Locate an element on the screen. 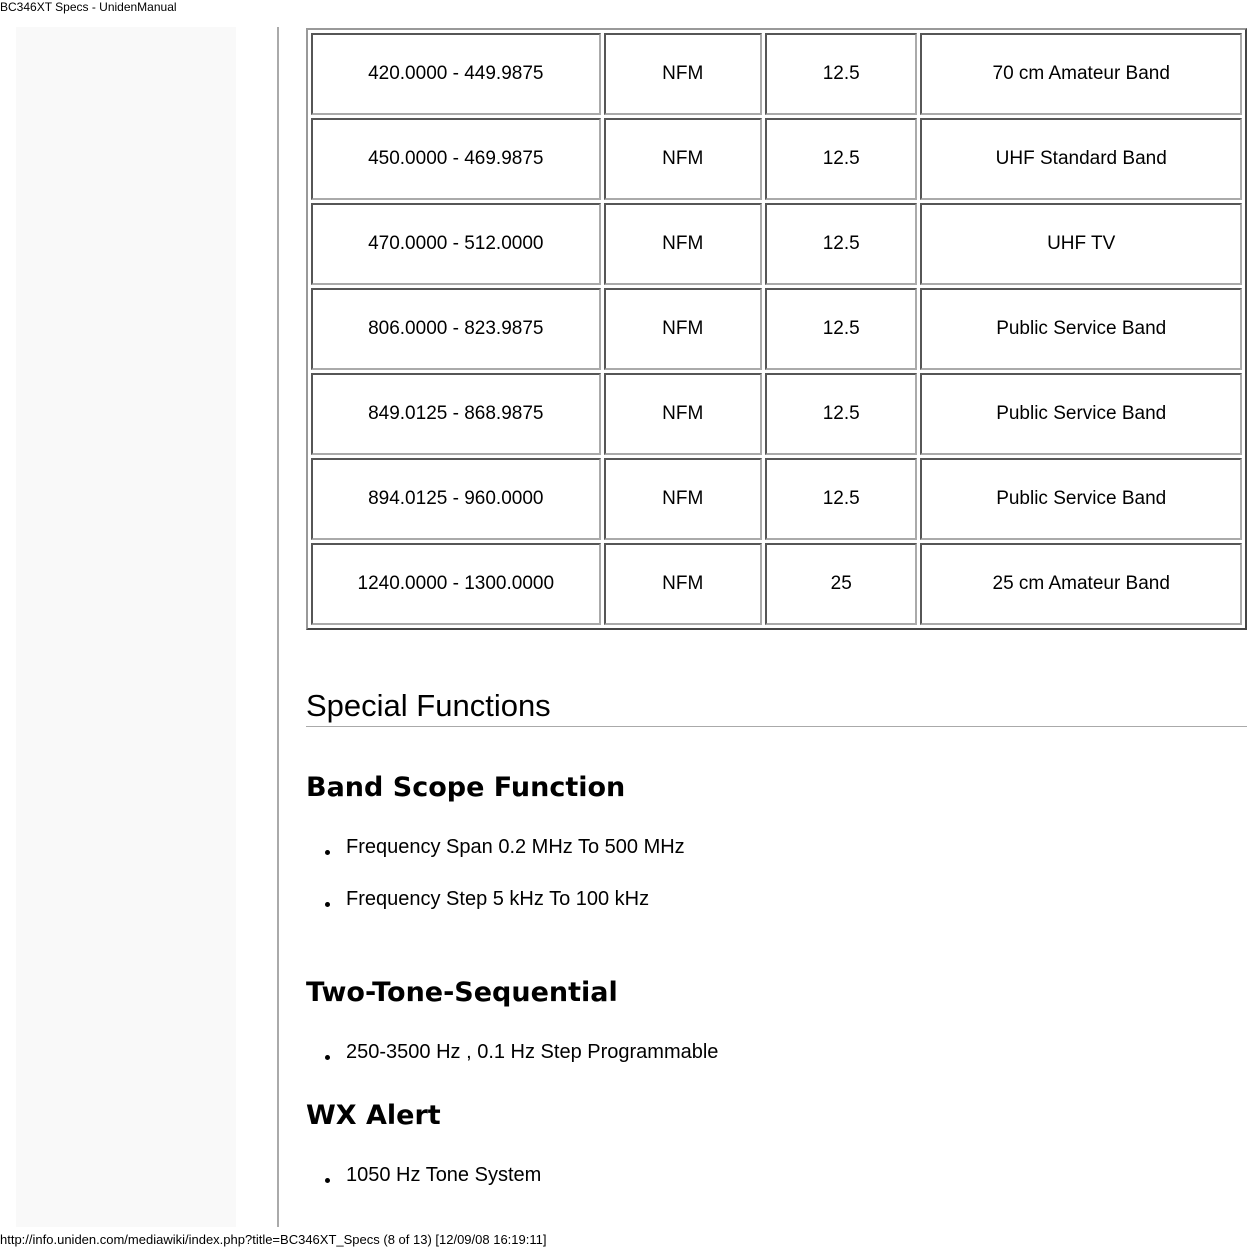 This screenshot has width=1247, height=1249. two-tone-heading: Two-Tone-Sequential is located at coordinates (462, 992).